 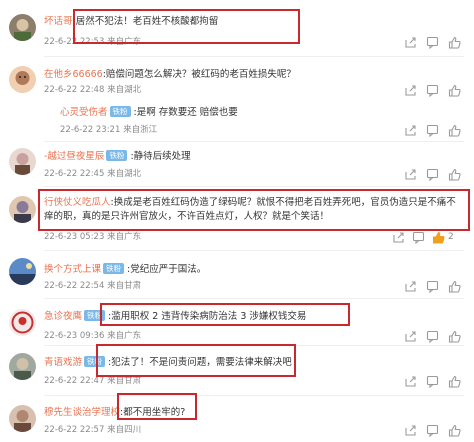 I want to click on reply-line: 心灵受伤者 铁粉:是啊 存数要还 赔偿也要, so click(x=149, y=112).